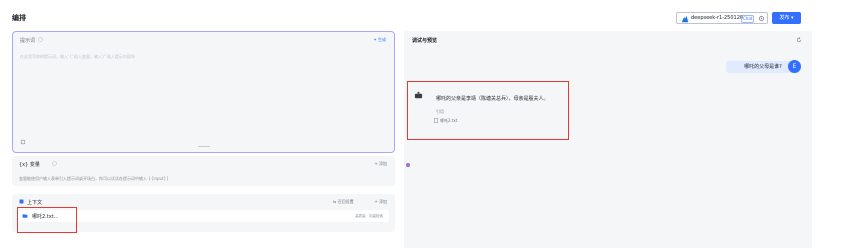  I want to click on add-context-button: + 添加, so click(380, 202).